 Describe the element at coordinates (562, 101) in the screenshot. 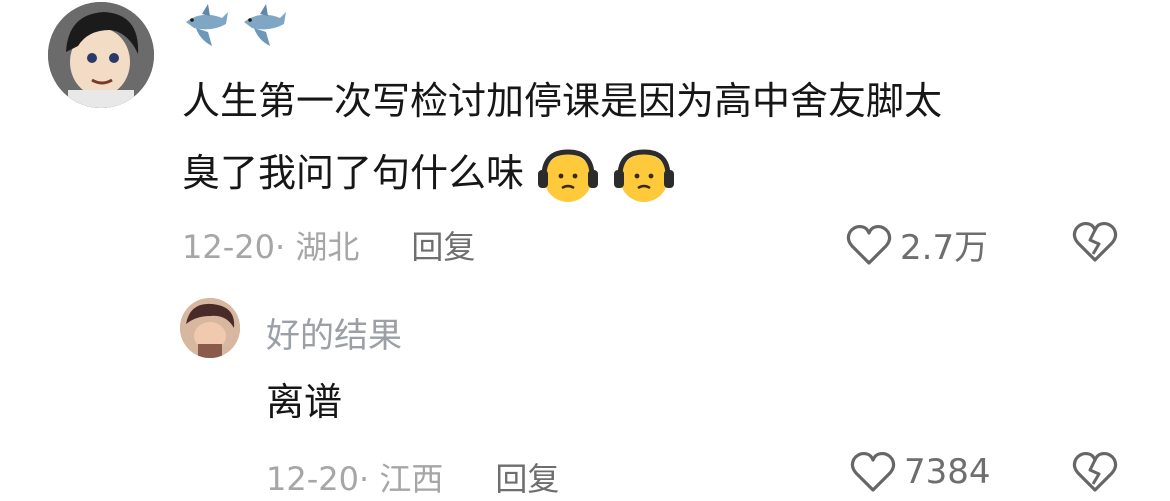

I see `comment-text-line1: 人生第一次写检讨加停课是因为高中舍友脚太` at that location.